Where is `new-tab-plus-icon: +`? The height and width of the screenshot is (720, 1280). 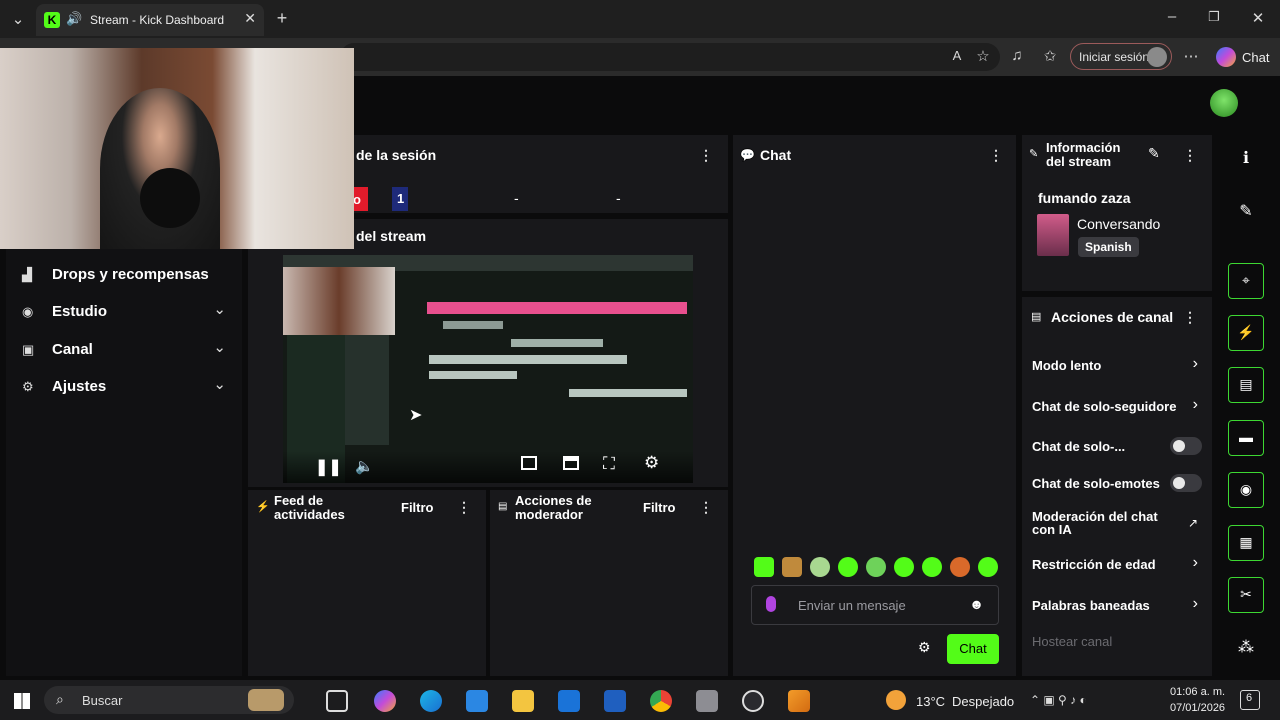
new-tab-plus-icon: + is located at coordinates (282, 18).